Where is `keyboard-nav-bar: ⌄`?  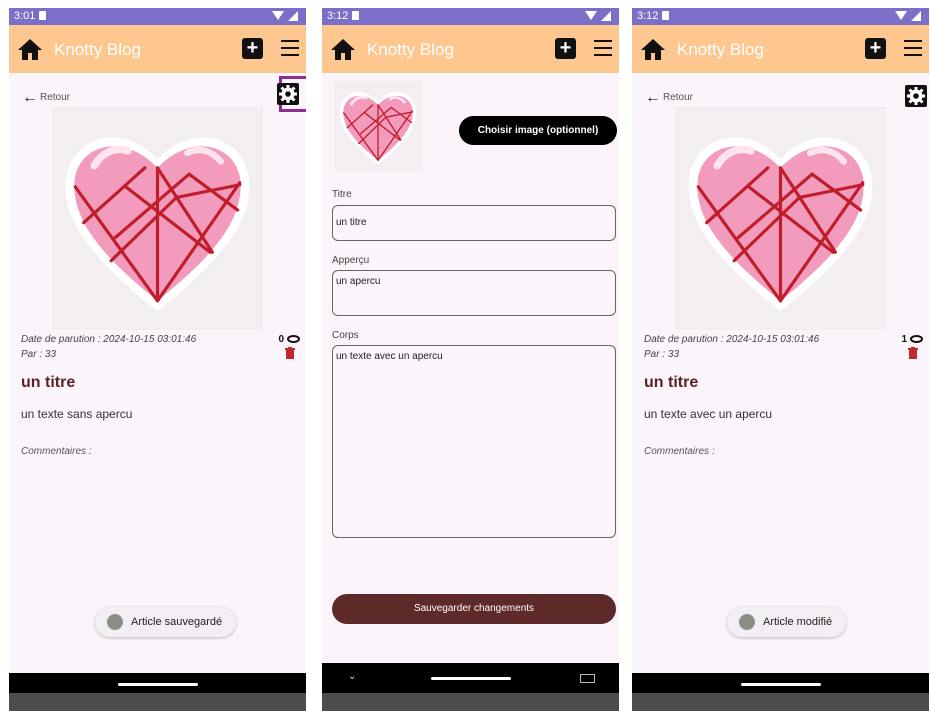 keyboard-nav-bar: ⌄ is located at coordinates (470, 678).